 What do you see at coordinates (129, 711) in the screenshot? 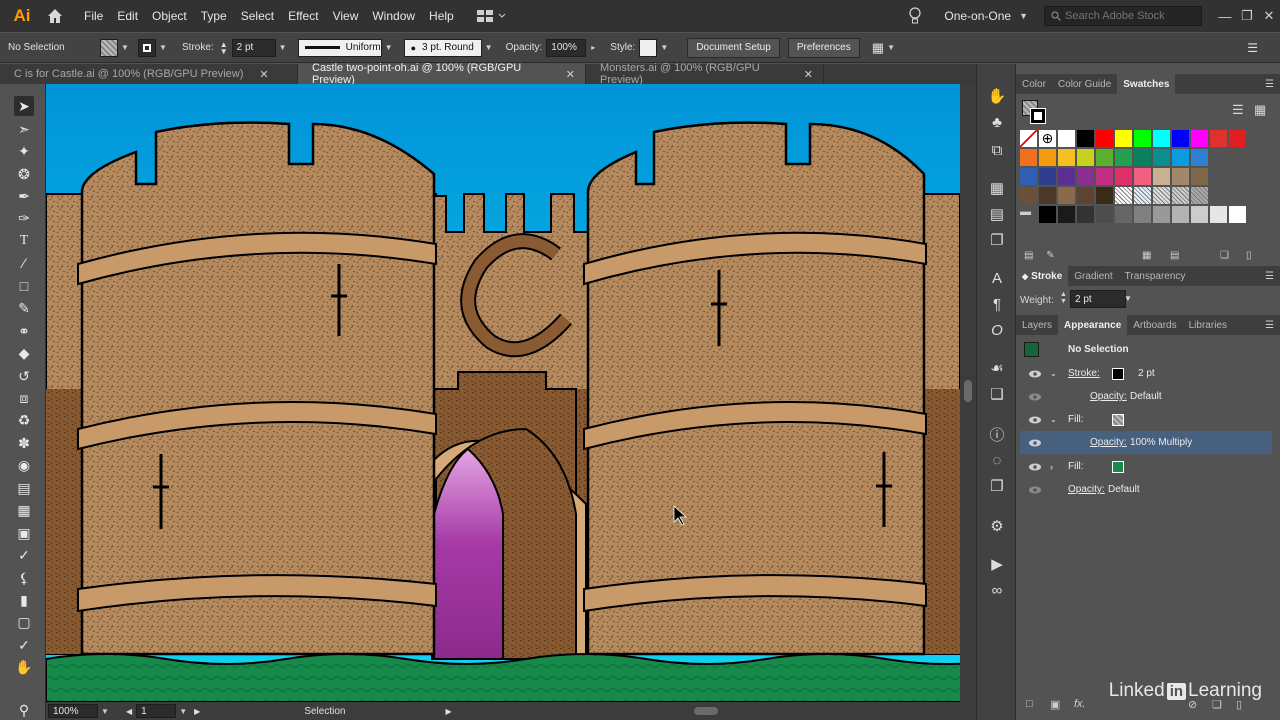
I see `prev-artboard-icon: ◀` at bounding box center [129, 711].